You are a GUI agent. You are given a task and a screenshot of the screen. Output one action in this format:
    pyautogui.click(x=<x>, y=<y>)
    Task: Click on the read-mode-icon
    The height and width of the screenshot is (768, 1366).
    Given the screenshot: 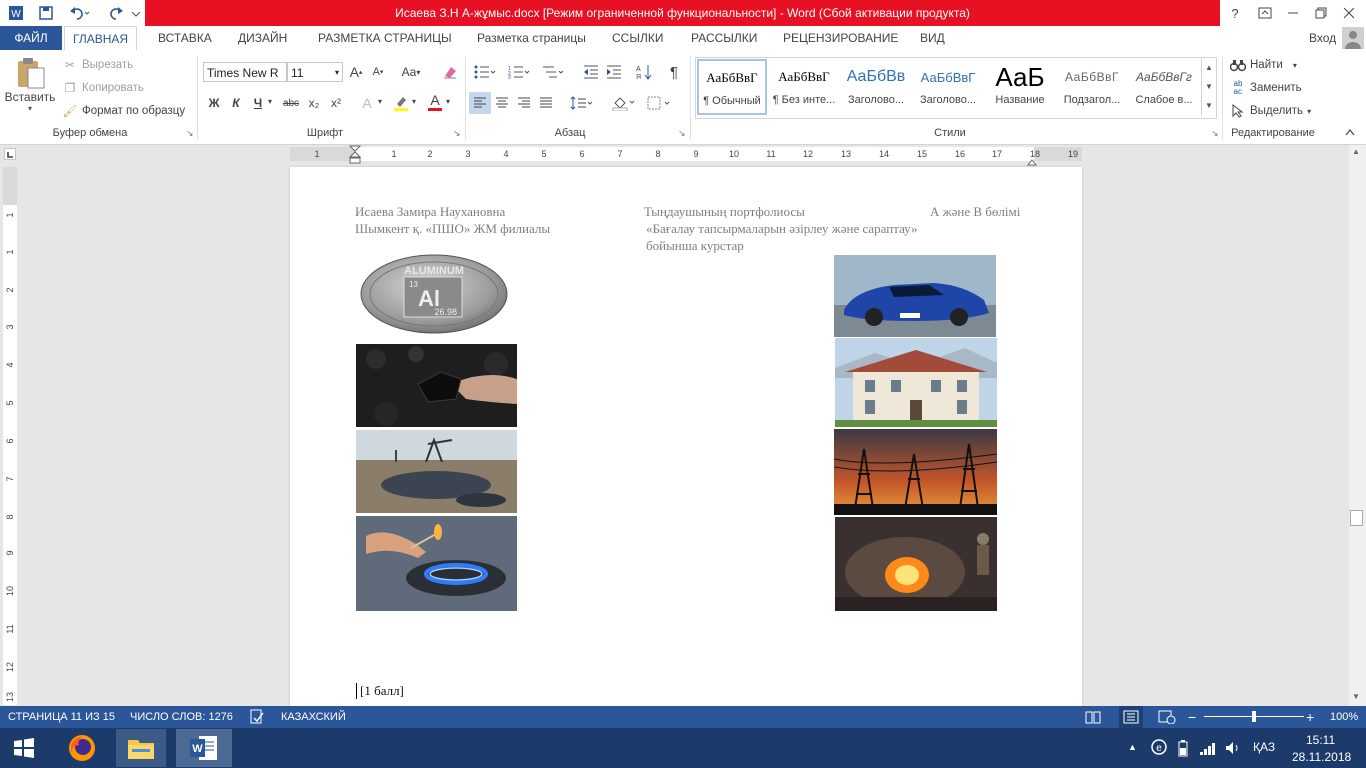 What is the action you would take?
    pyautogui.click(x=1093, y=717)
    